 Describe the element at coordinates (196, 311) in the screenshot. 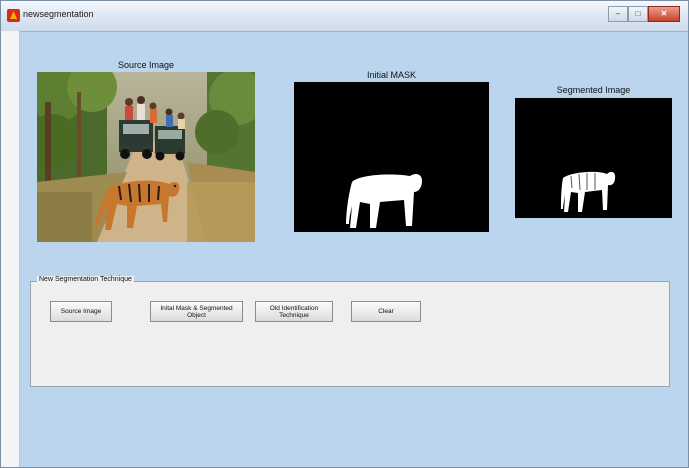

I see `initial-mask-segmented-object-button: Inital Mask & Segmented Object` at that location.